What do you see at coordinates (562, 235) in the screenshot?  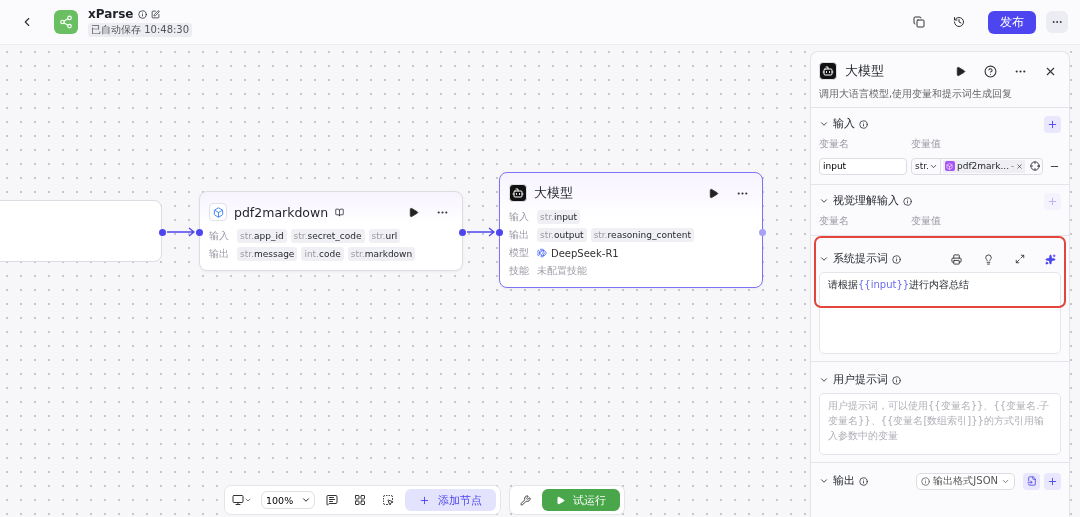 I see `variable-tag: str.output` at bounding box center [562, 235].